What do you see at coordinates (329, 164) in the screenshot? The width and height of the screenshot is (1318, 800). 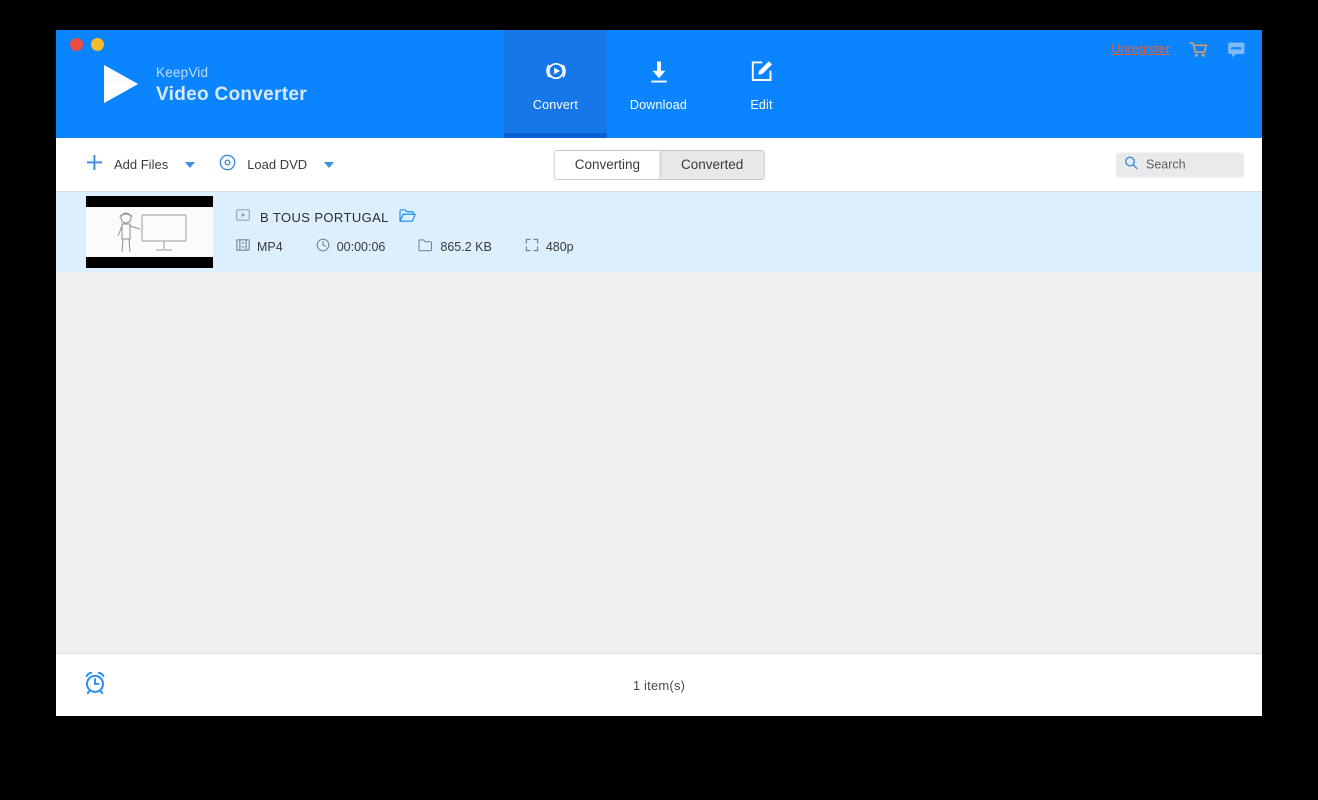 I see `load-dvd-dropdown-chevron-down-icon` at bounding box center [329, 164].